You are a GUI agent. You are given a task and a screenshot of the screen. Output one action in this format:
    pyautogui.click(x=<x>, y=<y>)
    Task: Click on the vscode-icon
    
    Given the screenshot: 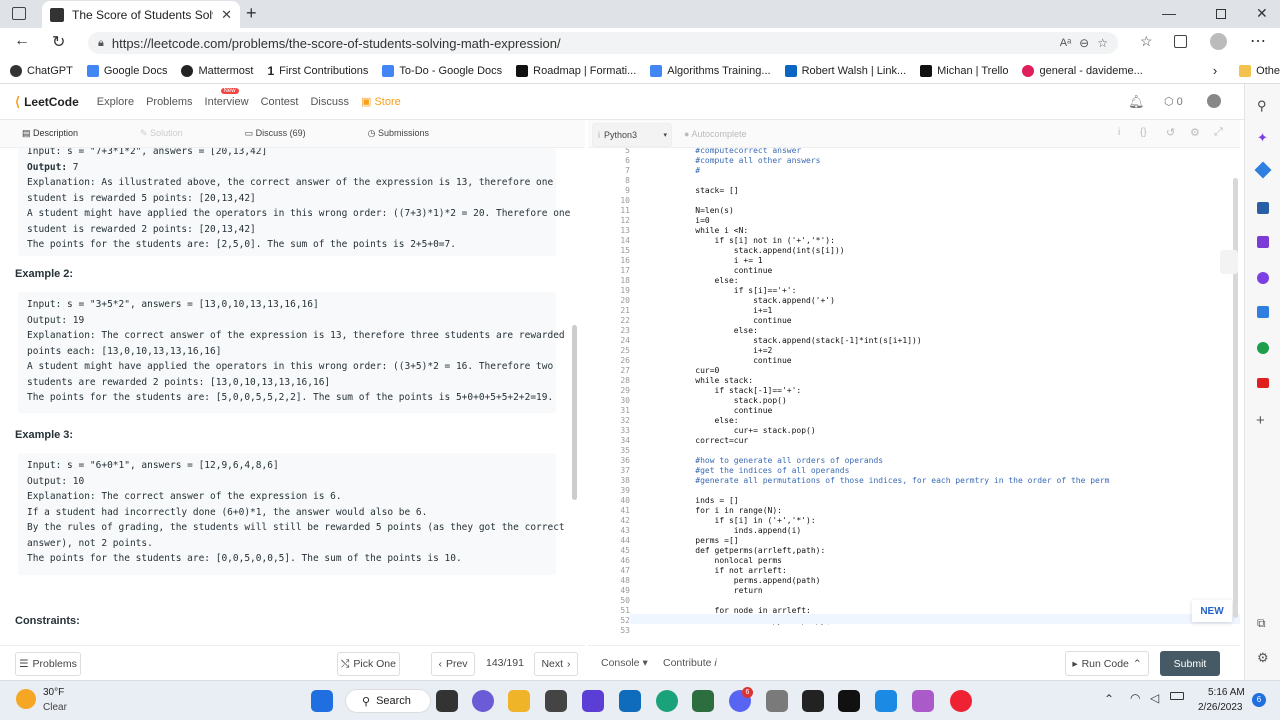 What is the action you would take?
    pyautogui.click(x=886, y=701)
    